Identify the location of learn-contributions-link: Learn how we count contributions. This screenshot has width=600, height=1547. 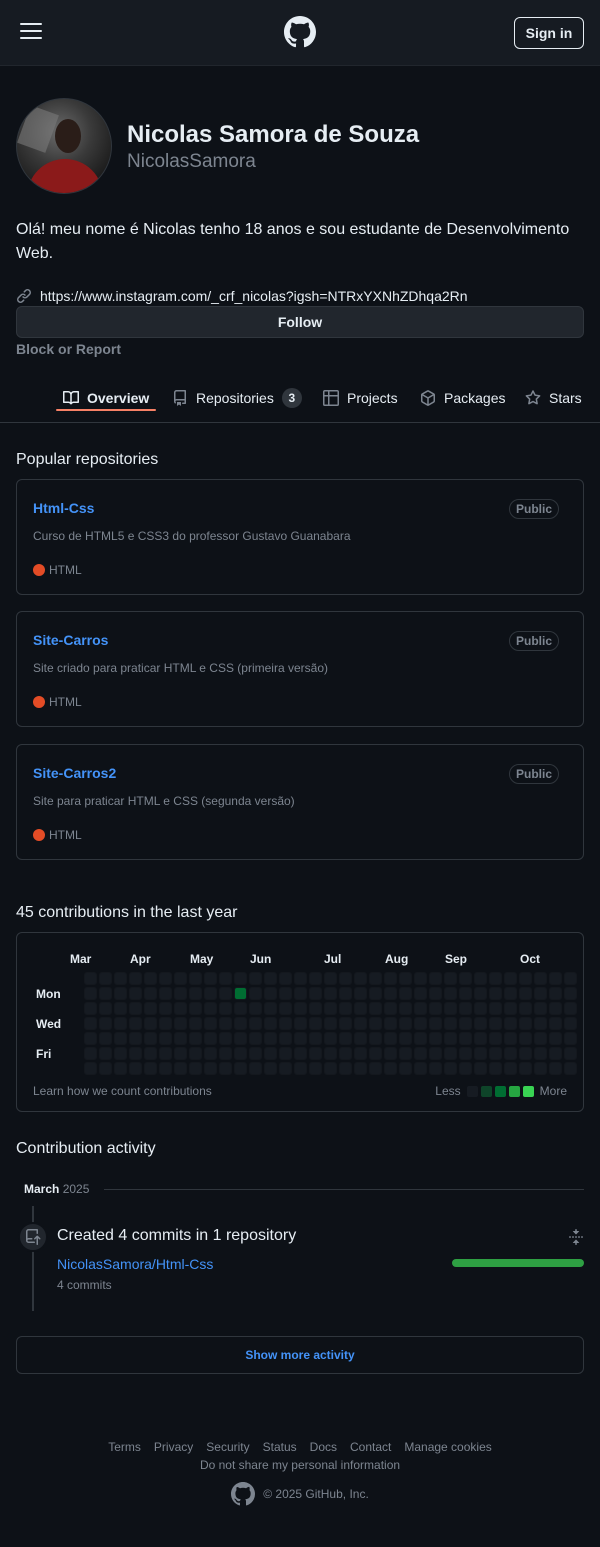
(122, 1091).